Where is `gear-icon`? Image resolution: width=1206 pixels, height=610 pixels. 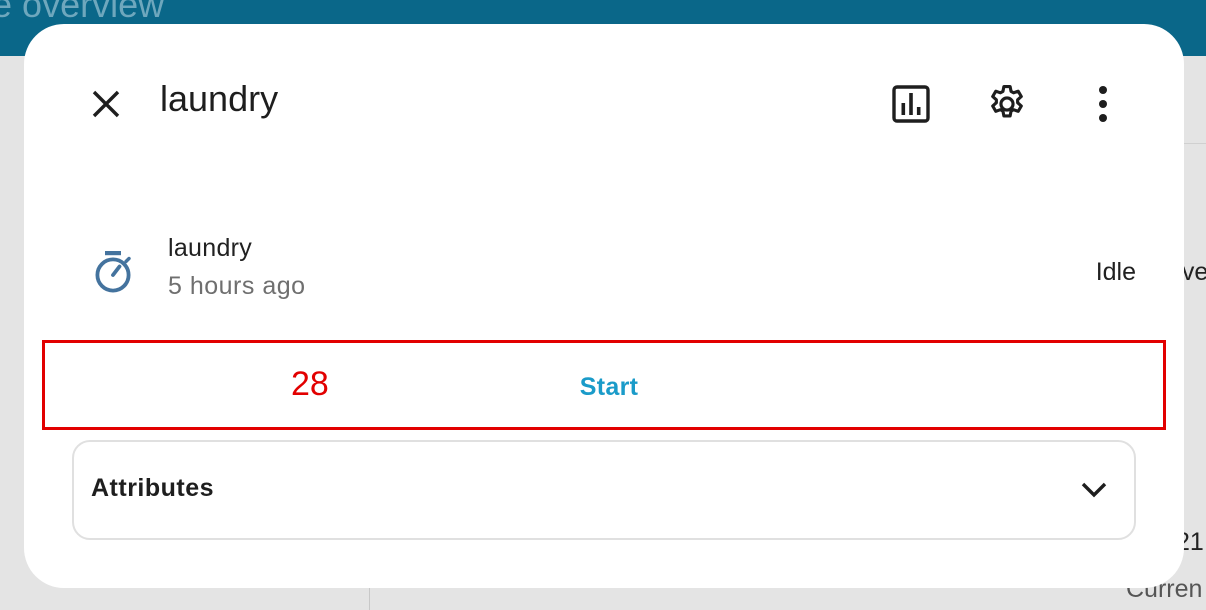 gear-icon is located at coordinates (1007, 101).